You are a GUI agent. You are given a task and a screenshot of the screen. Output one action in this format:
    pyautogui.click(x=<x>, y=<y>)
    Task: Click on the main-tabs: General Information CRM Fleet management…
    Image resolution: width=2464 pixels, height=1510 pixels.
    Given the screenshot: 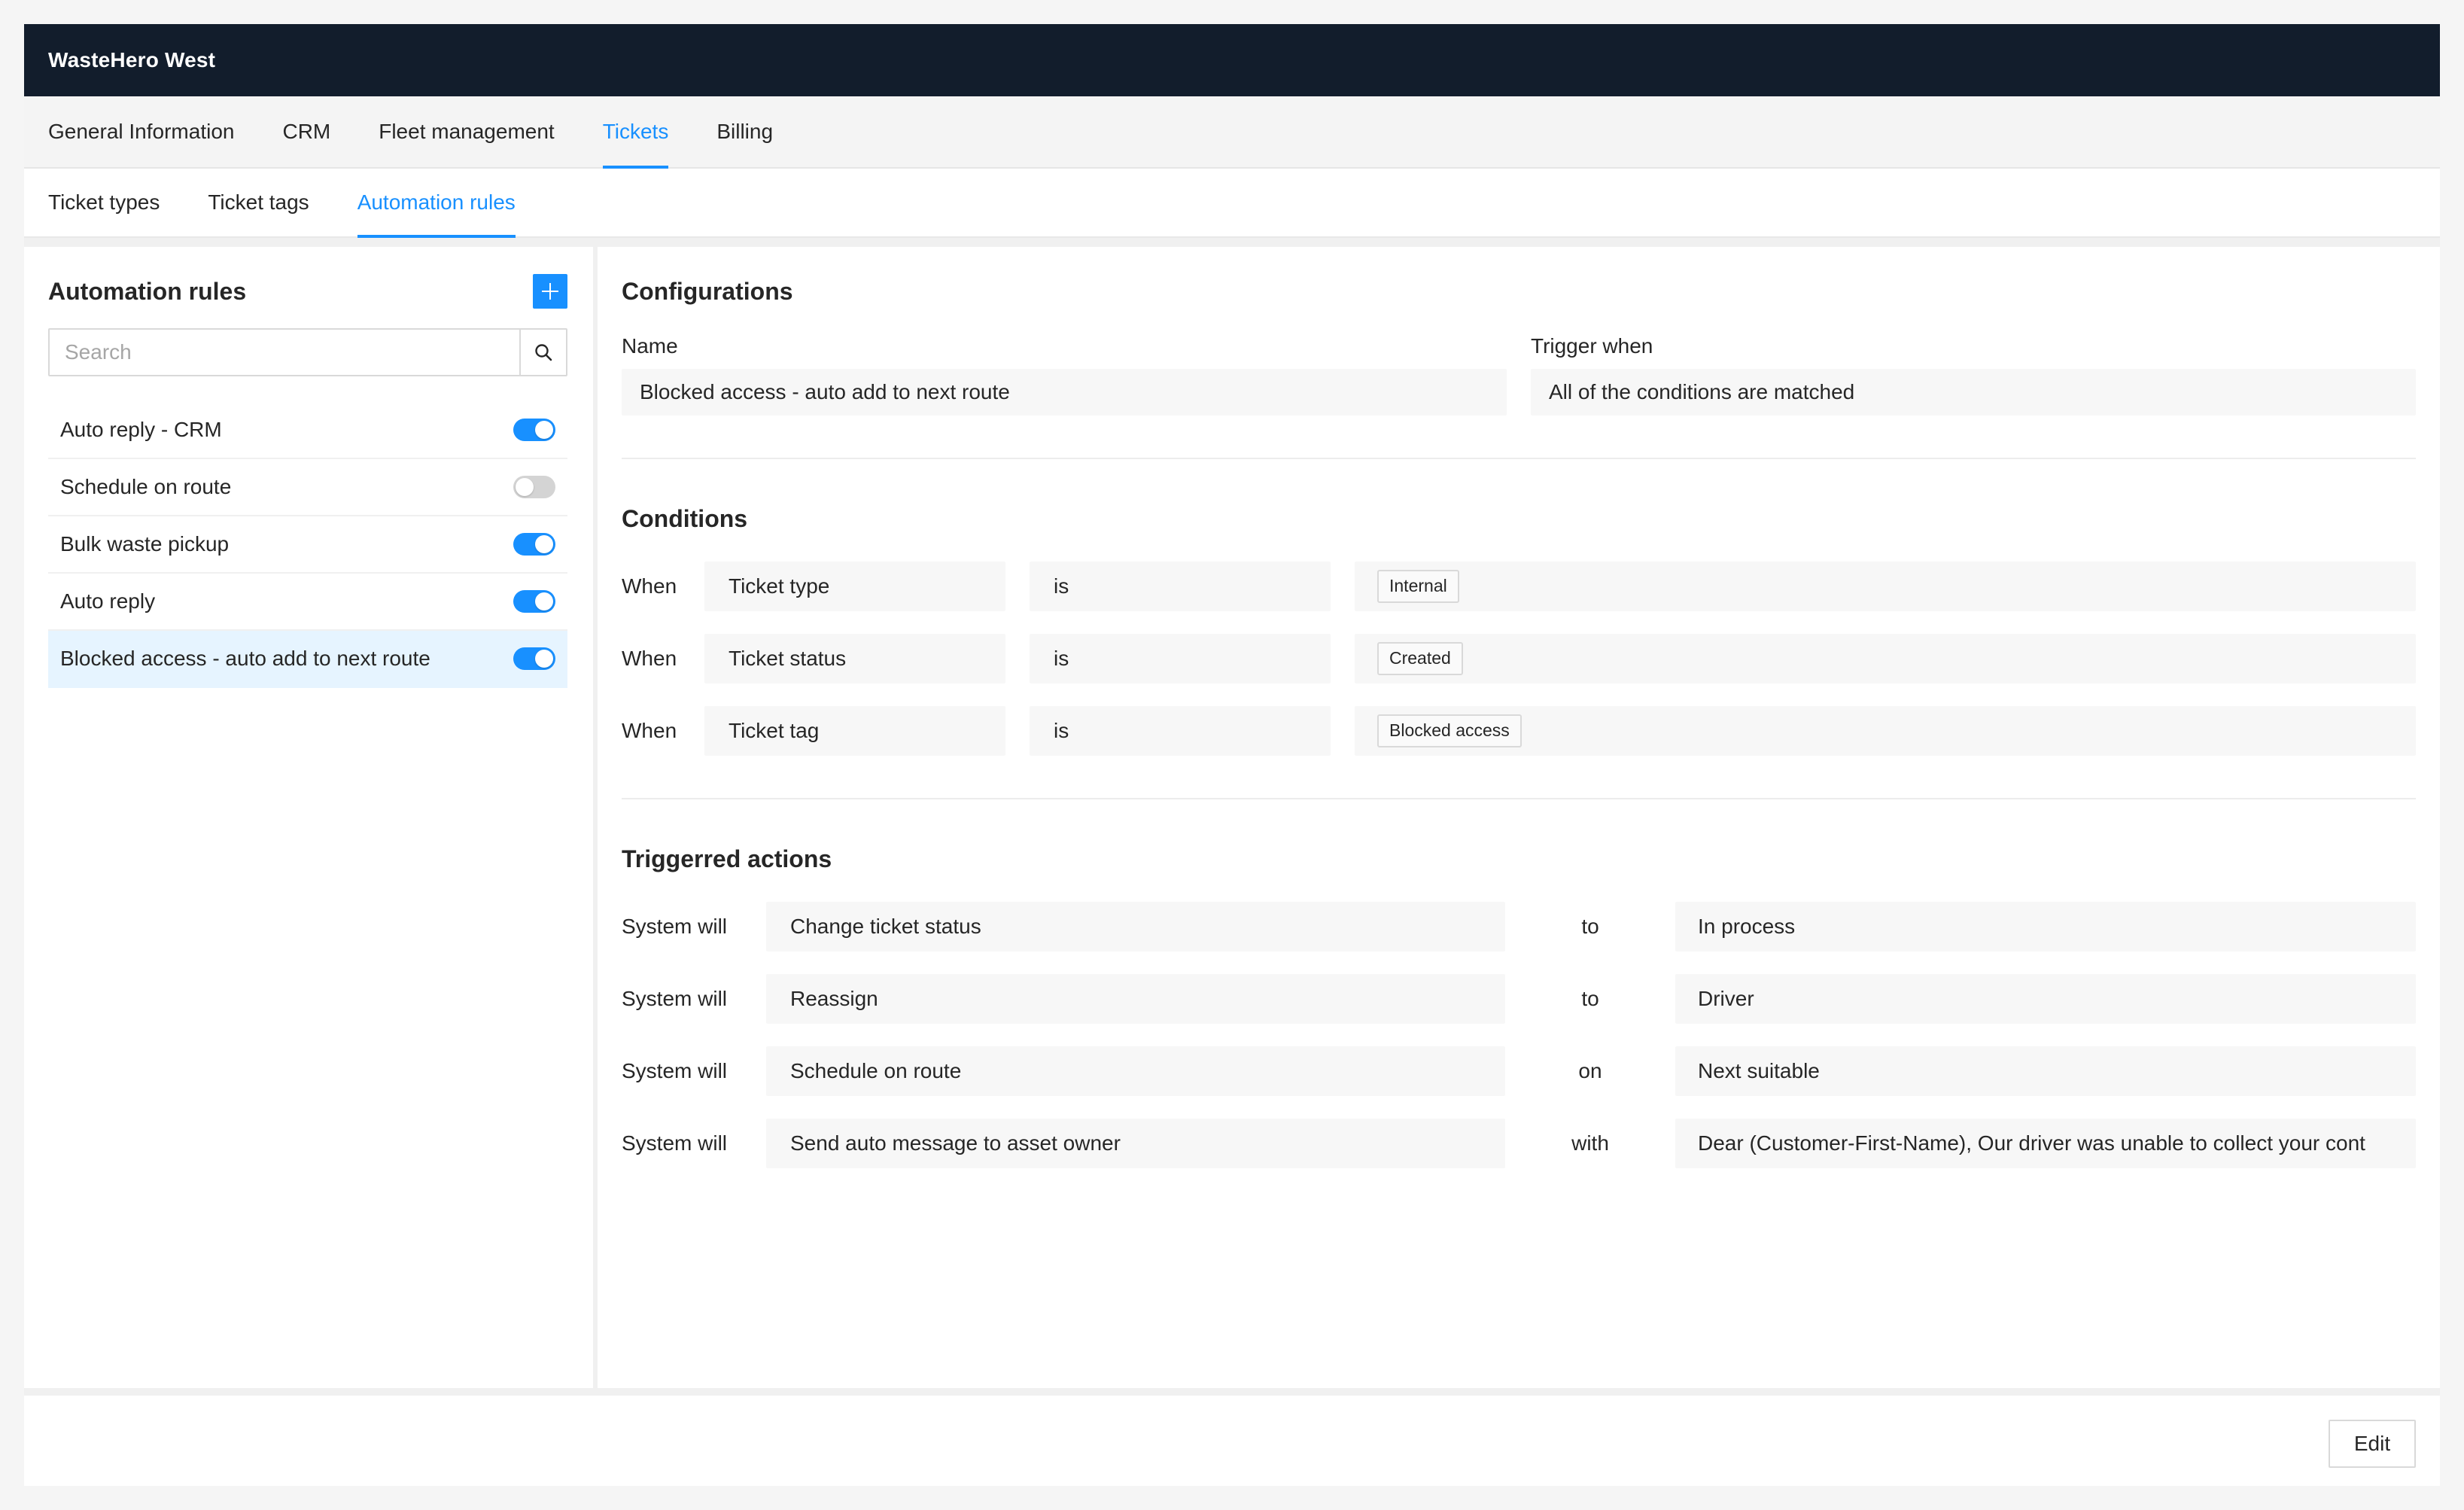 What is the action you would take?
    pyautogui.click(x=1232, y=132)
    